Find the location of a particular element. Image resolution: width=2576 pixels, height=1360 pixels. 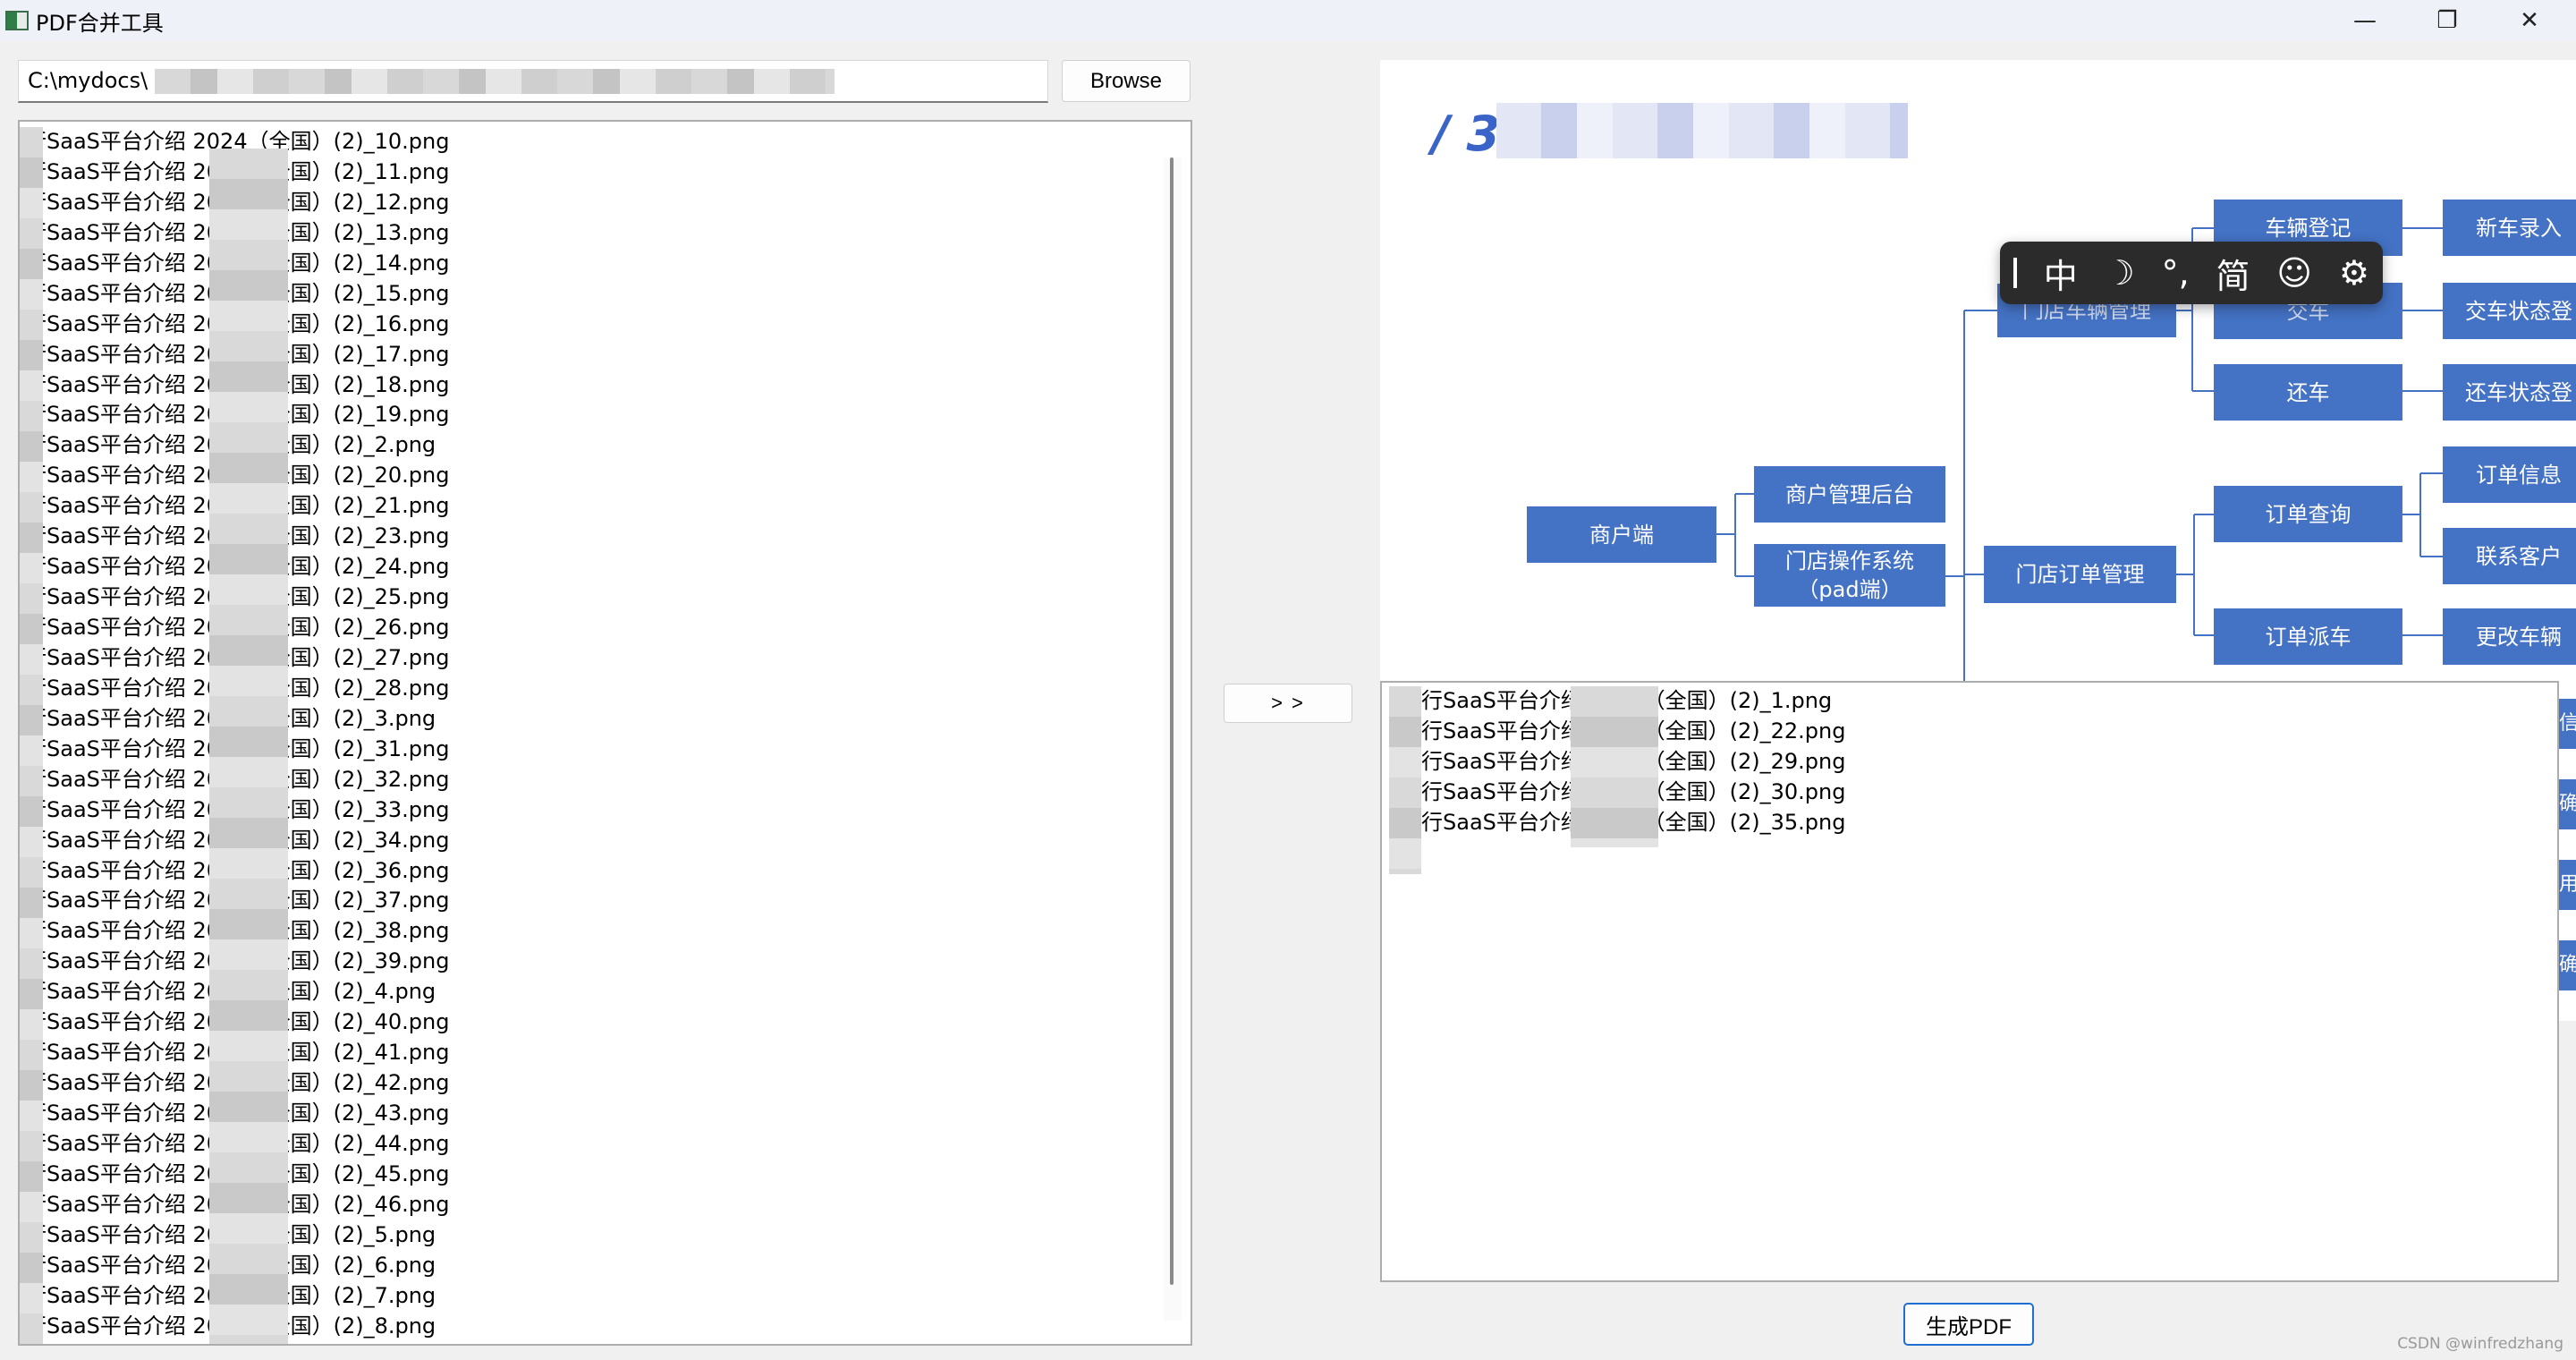

app-icon is located at coordinates (17, 21).